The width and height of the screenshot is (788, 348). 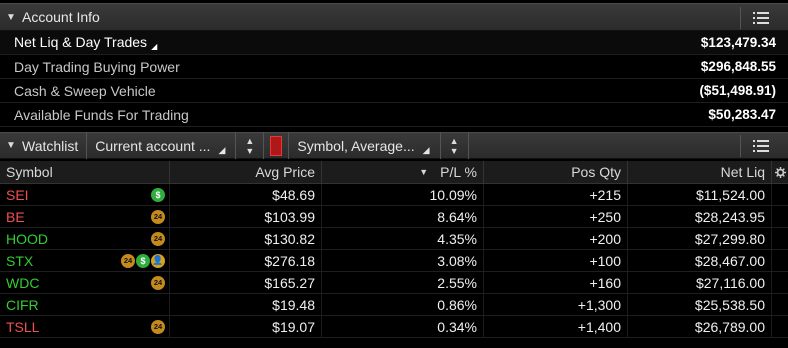 What do you see at coordinates (403, 304) in the screenshot?
I see `pl-cell: 0.86%` at bounding box center [403, 304].